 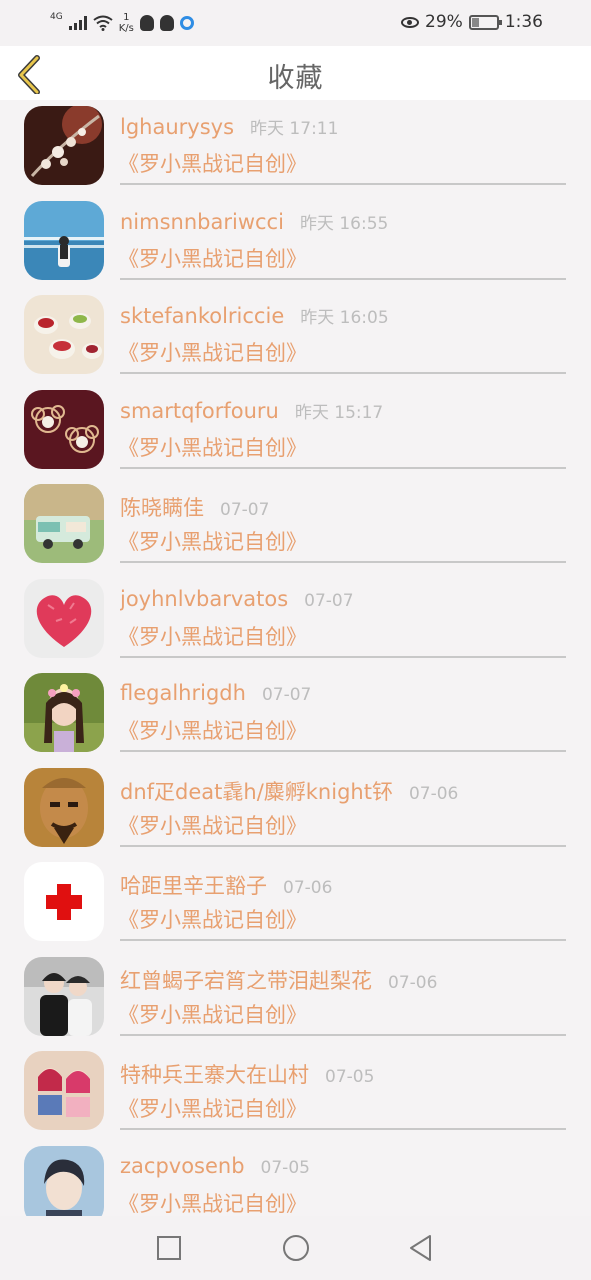 I want to click on user-name: nimsnnbariwcci, so click(x=202, y=222).